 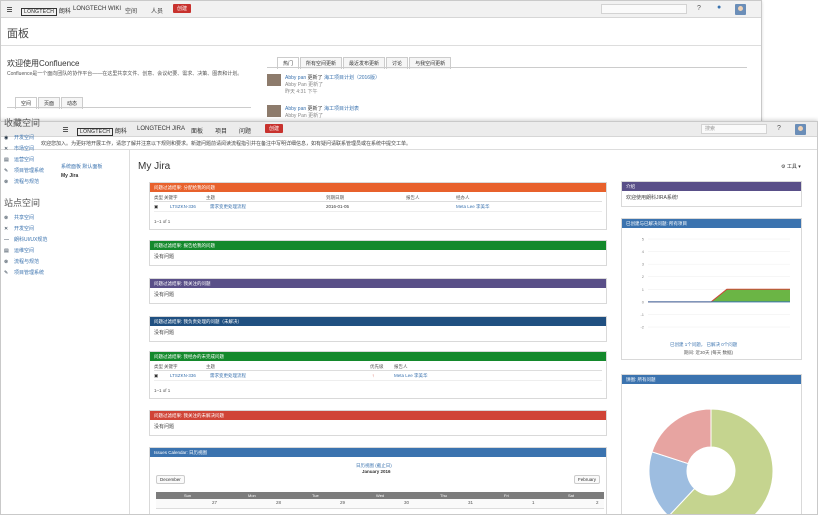 What do you see at coordinates (162, 221) in the screenshot?
I see `pagination: 1–1 of 1` at bounding box center [162, 221].